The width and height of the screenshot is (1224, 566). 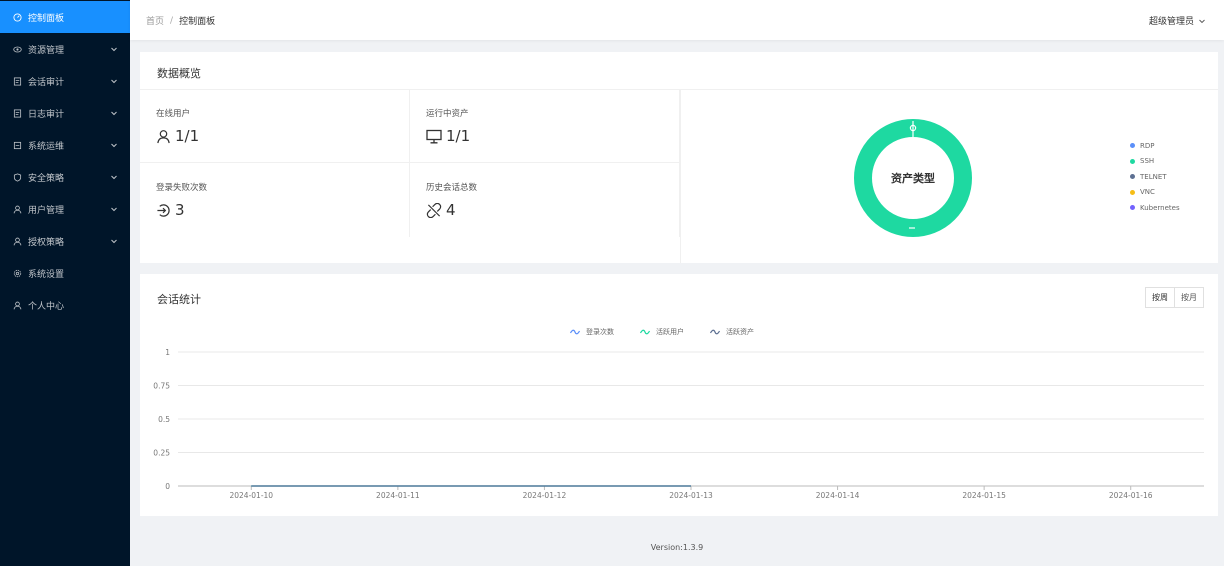 What do you see at coordinates (17, 273) in the screenshot?
I see `gear-icon` at bounding box center [17, 273].